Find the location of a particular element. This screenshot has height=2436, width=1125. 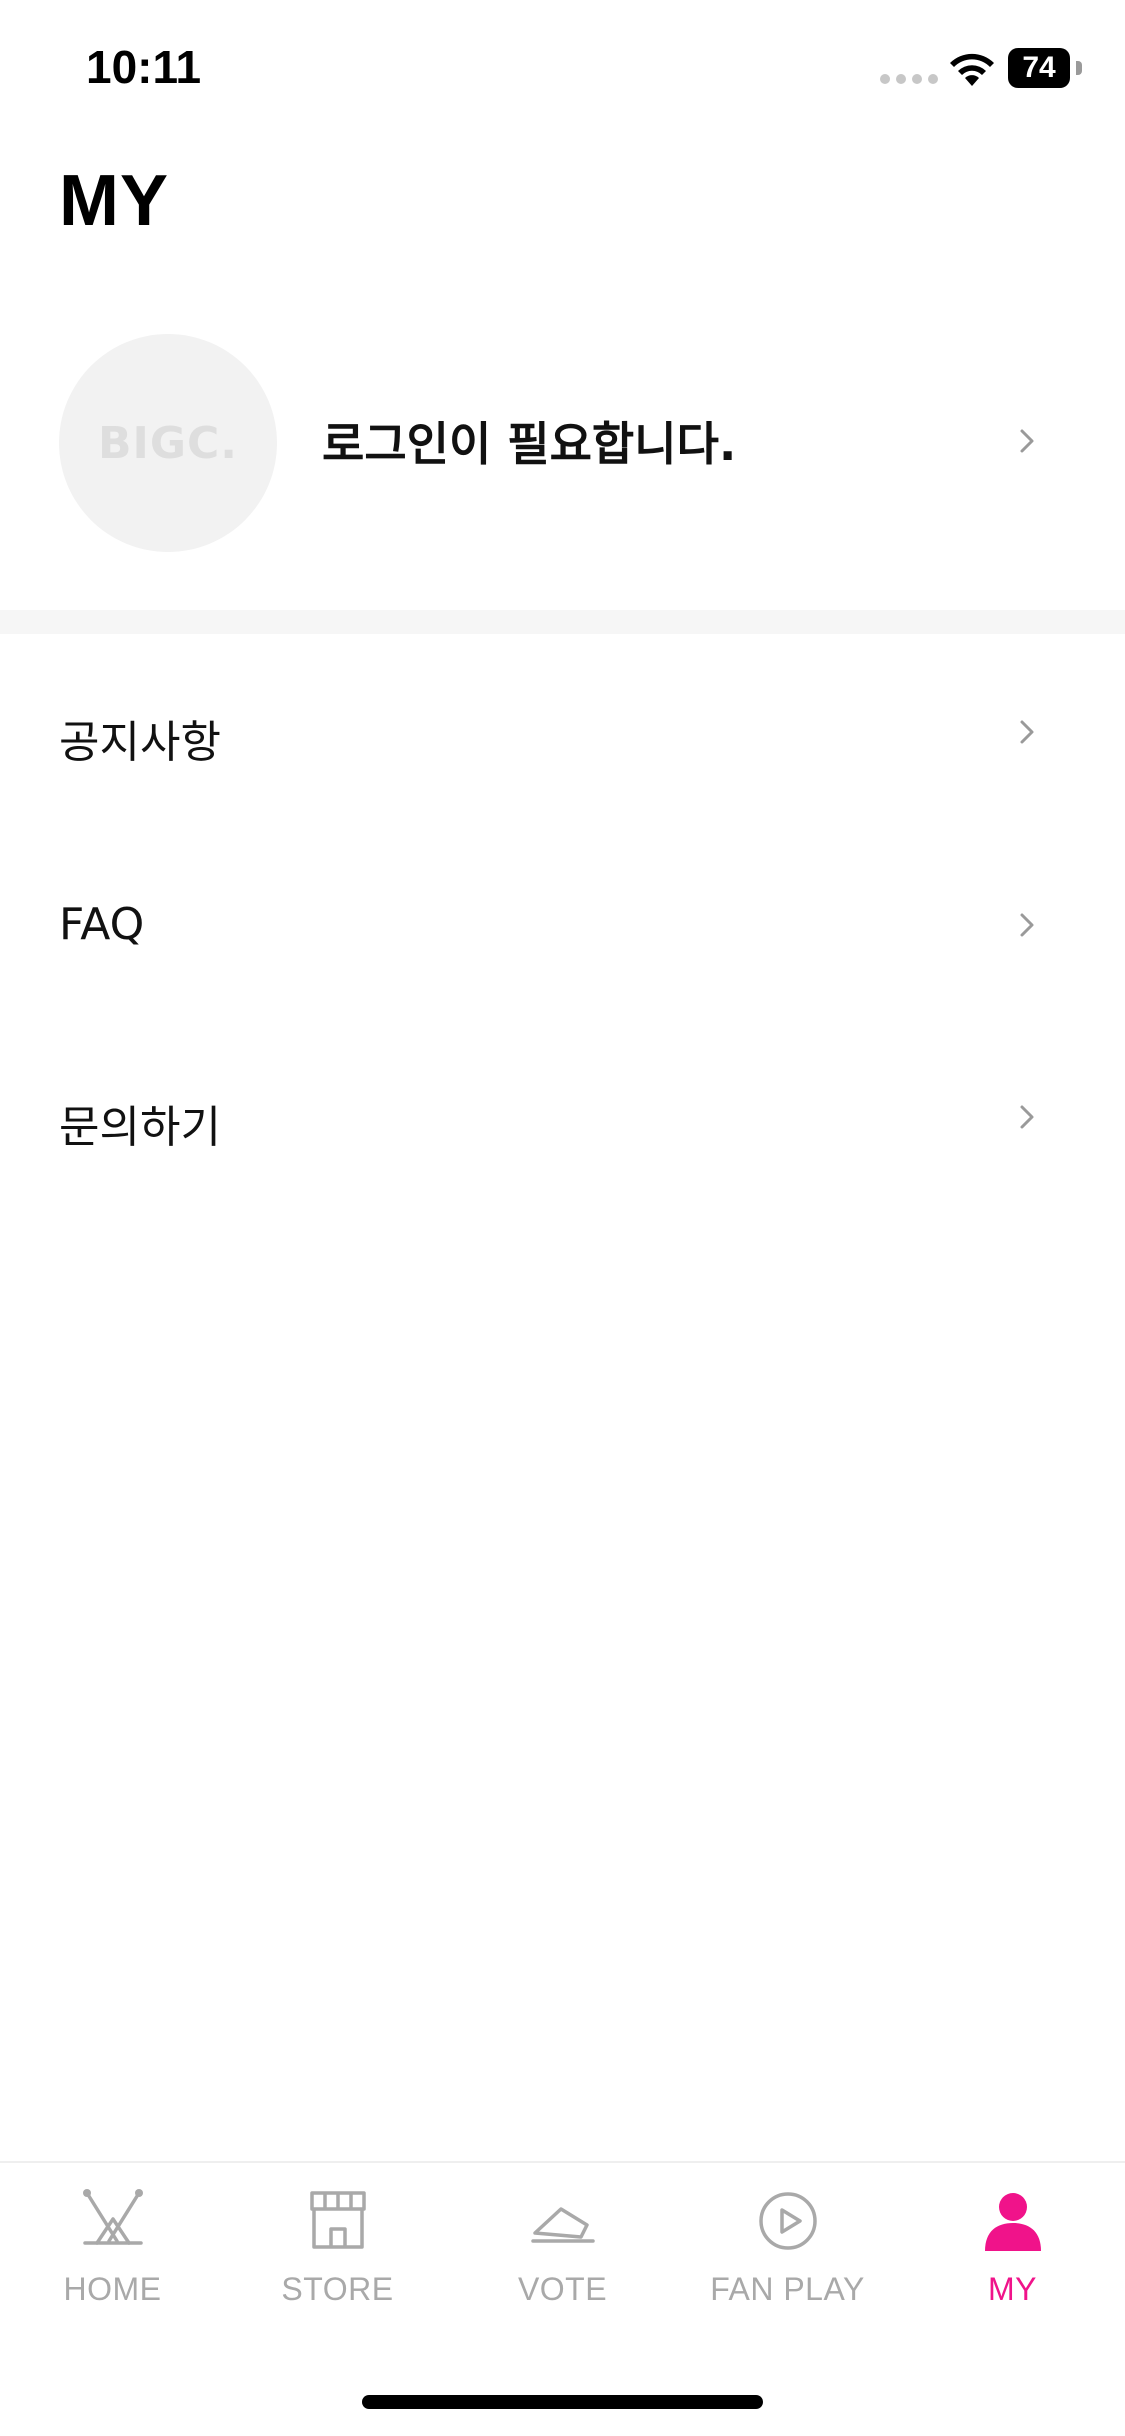

page-title: MY is located at coordinates (114, 201).